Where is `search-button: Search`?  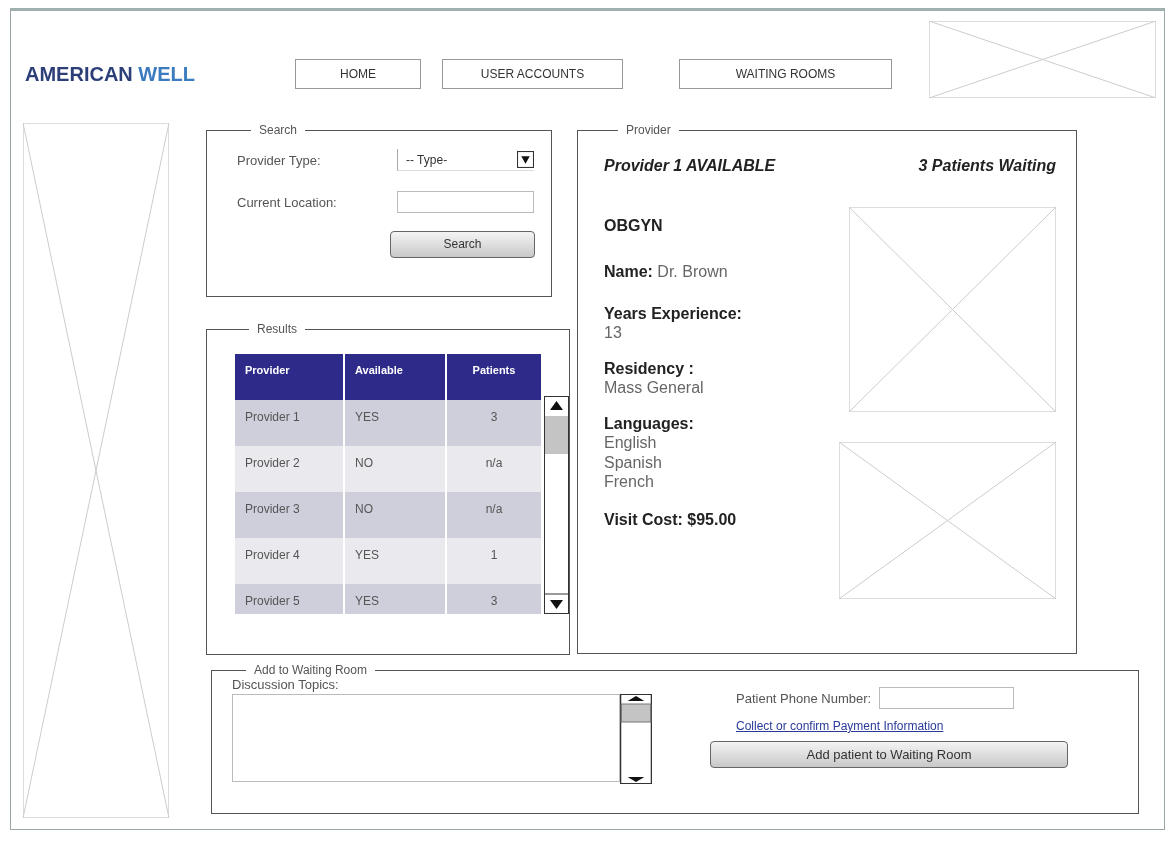
search-button: Search is located at coordinates (462, 244).